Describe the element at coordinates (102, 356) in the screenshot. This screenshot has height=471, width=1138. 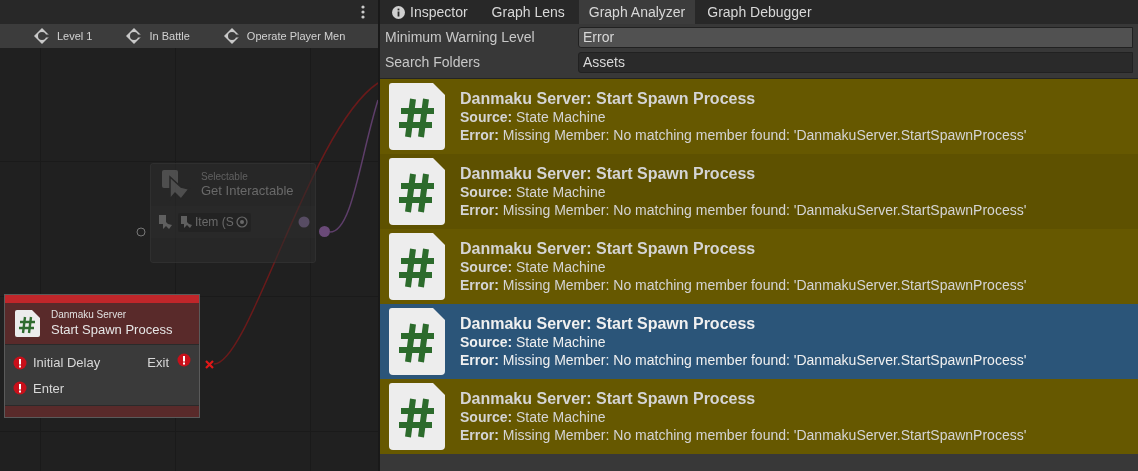
I see `node-card: Danmaku Server Start Spawn Process Initial Delay Enter Exit` at that location.